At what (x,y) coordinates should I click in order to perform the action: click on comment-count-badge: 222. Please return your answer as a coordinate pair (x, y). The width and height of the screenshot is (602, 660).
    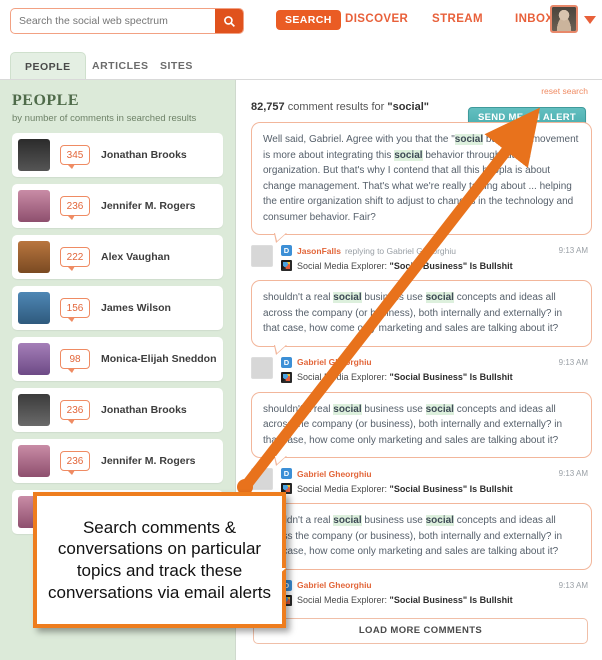
    Looking at the image, I should click on (75, 259).